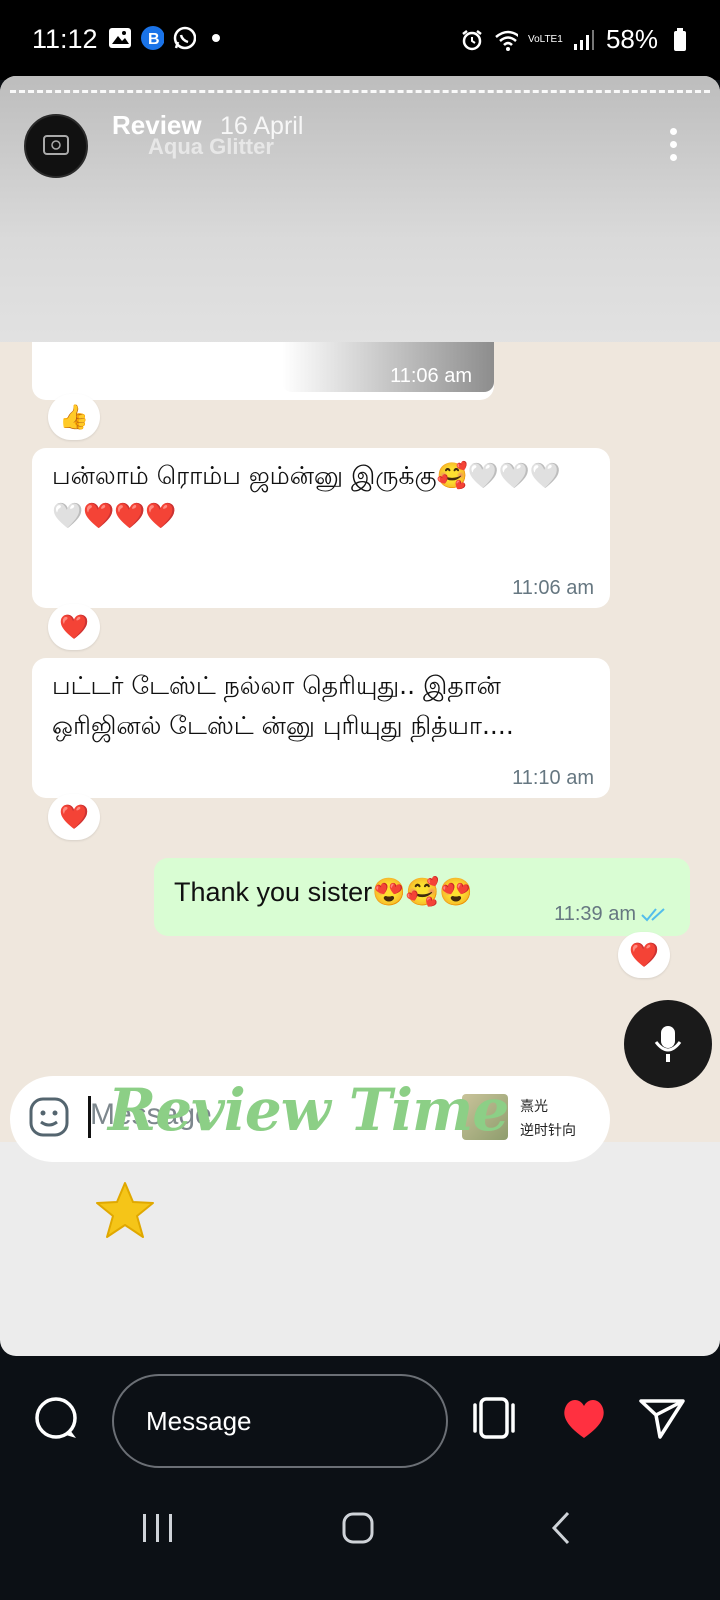 The height and width of the screenshot is (1600, 720). What do you see at coordinates (263, 371) in the screenshot?
I see `message-bubble: 11:06 am` at bounding box center [263, 371].